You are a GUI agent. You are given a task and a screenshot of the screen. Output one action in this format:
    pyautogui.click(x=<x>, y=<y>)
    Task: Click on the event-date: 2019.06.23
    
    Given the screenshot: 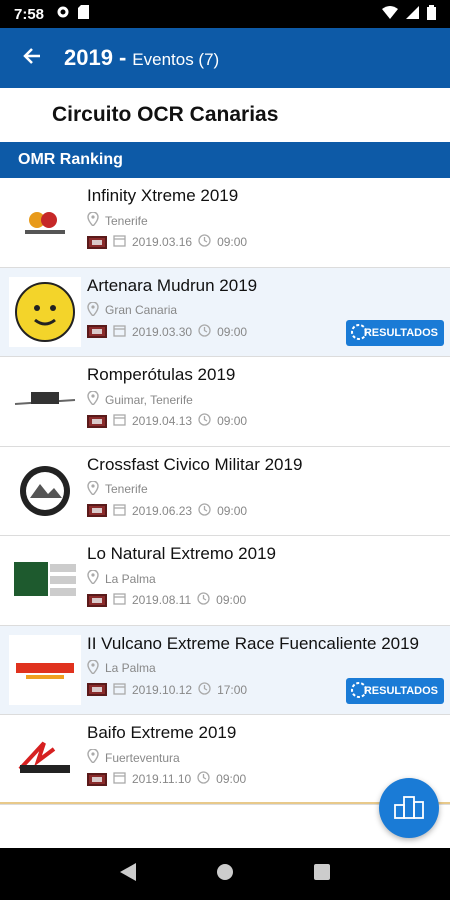 What is the action you would take?
    pyautogui.click(x=162, y=510)
    